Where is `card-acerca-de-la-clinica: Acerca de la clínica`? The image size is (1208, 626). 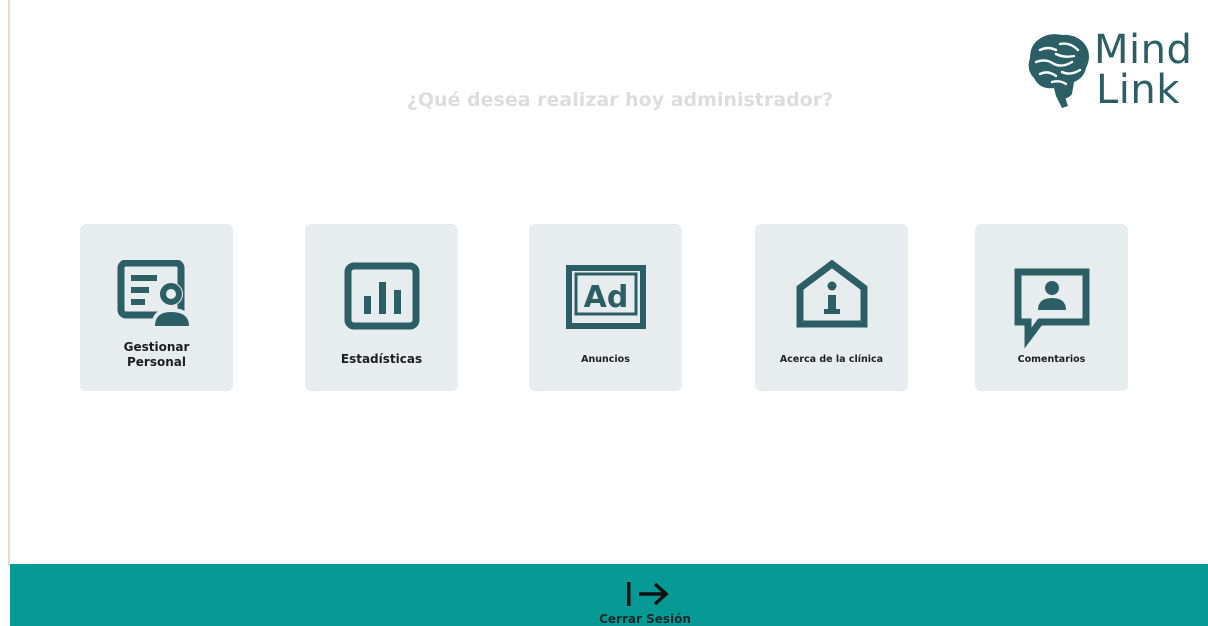 card-acerca-de-la-clinica: Acerca de la clínica is located at coordinates (831, 307).